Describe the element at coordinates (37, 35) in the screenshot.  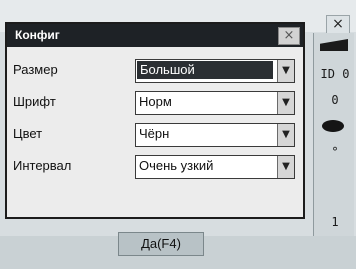
I see `dialog-title: Конфиг` at that location.